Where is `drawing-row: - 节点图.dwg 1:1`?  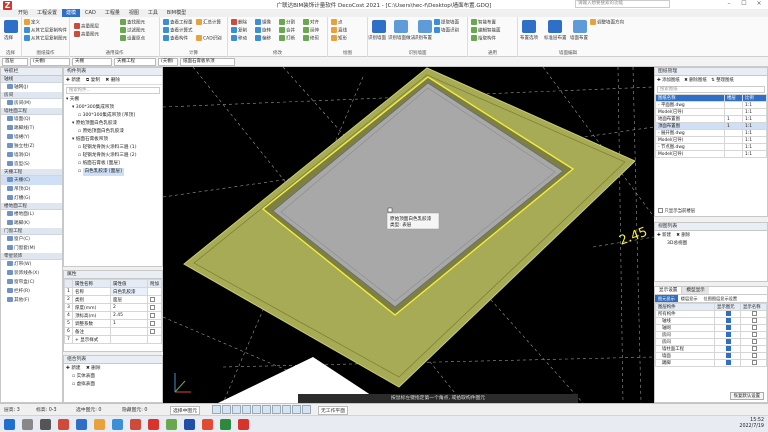
drawing-row: - 节点图.dwg 1:1 is located at coordinates (711, 147).